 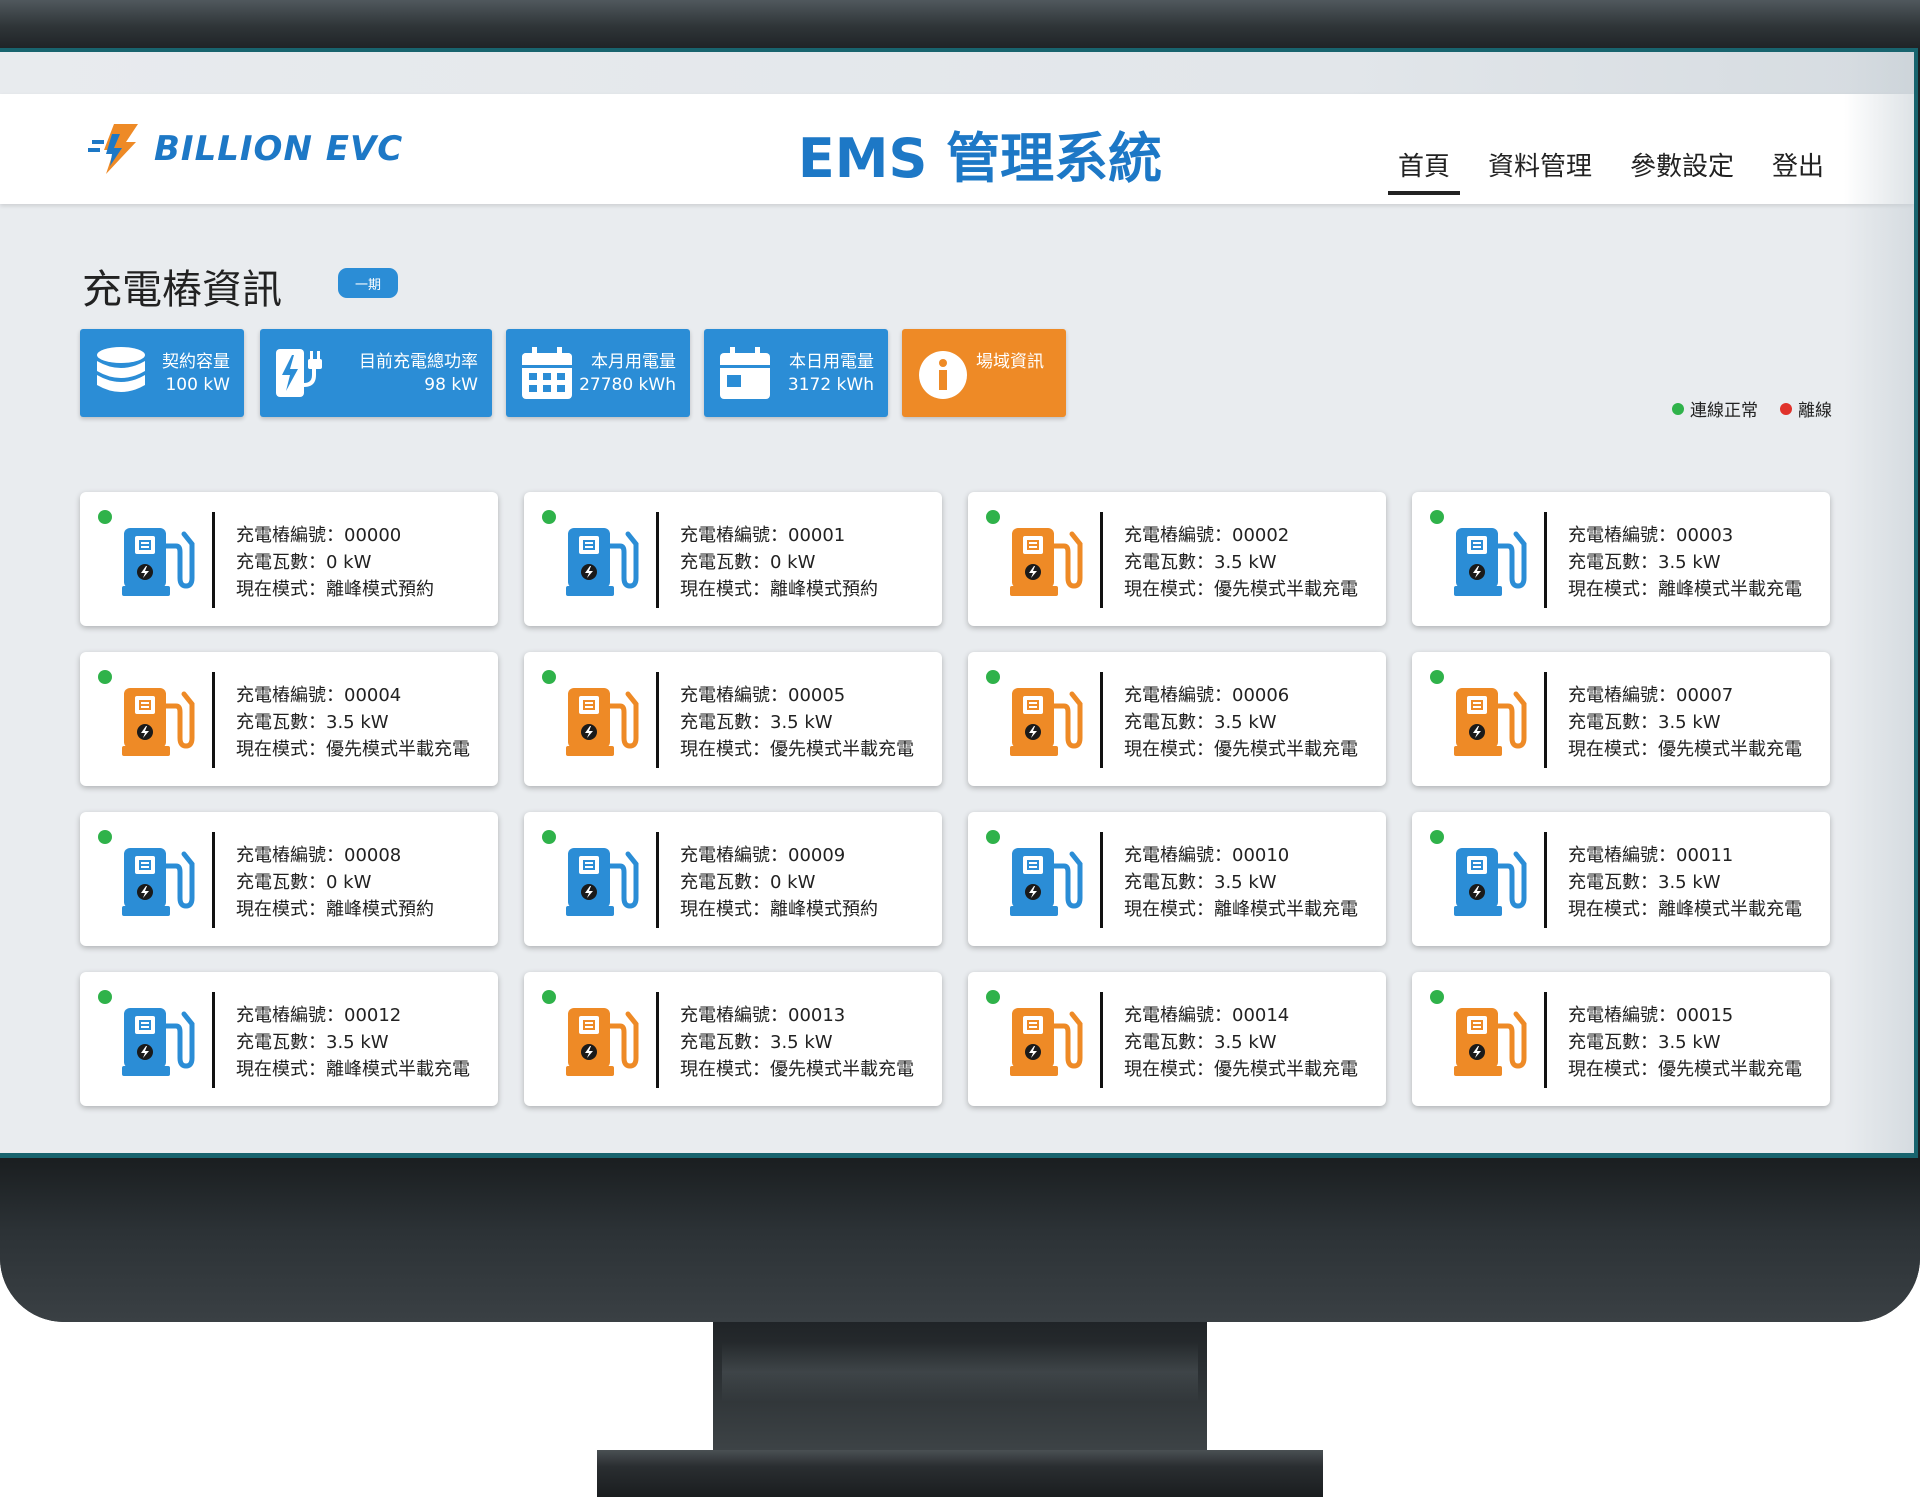 I want to click on section-title: 充電樁資訊, so click(x=182, y=290).